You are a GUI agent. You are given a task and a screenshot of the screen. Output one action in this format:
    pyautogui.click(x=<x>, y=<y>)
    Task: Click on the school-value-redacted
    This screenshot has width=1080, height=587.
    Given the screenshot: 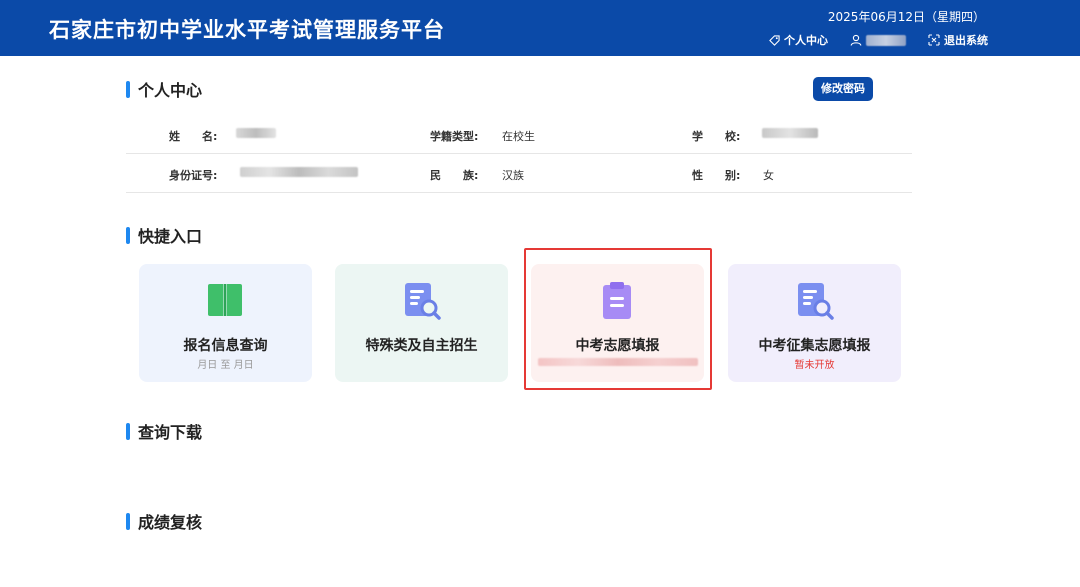 What is the action you would take?
    pyautogui.click(x=790, y=134)
    